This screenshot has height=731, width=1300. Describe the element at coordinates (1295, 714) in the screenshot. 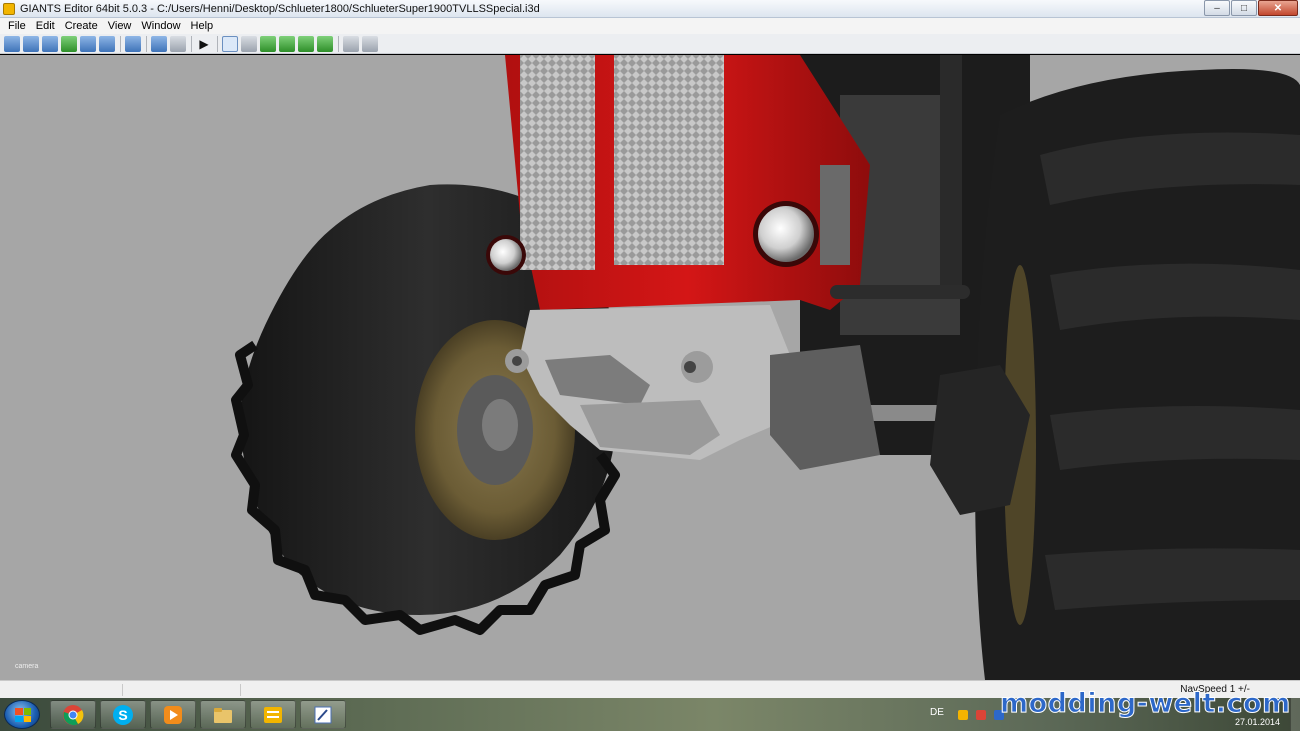

I see `show-desktop-button` at that location.